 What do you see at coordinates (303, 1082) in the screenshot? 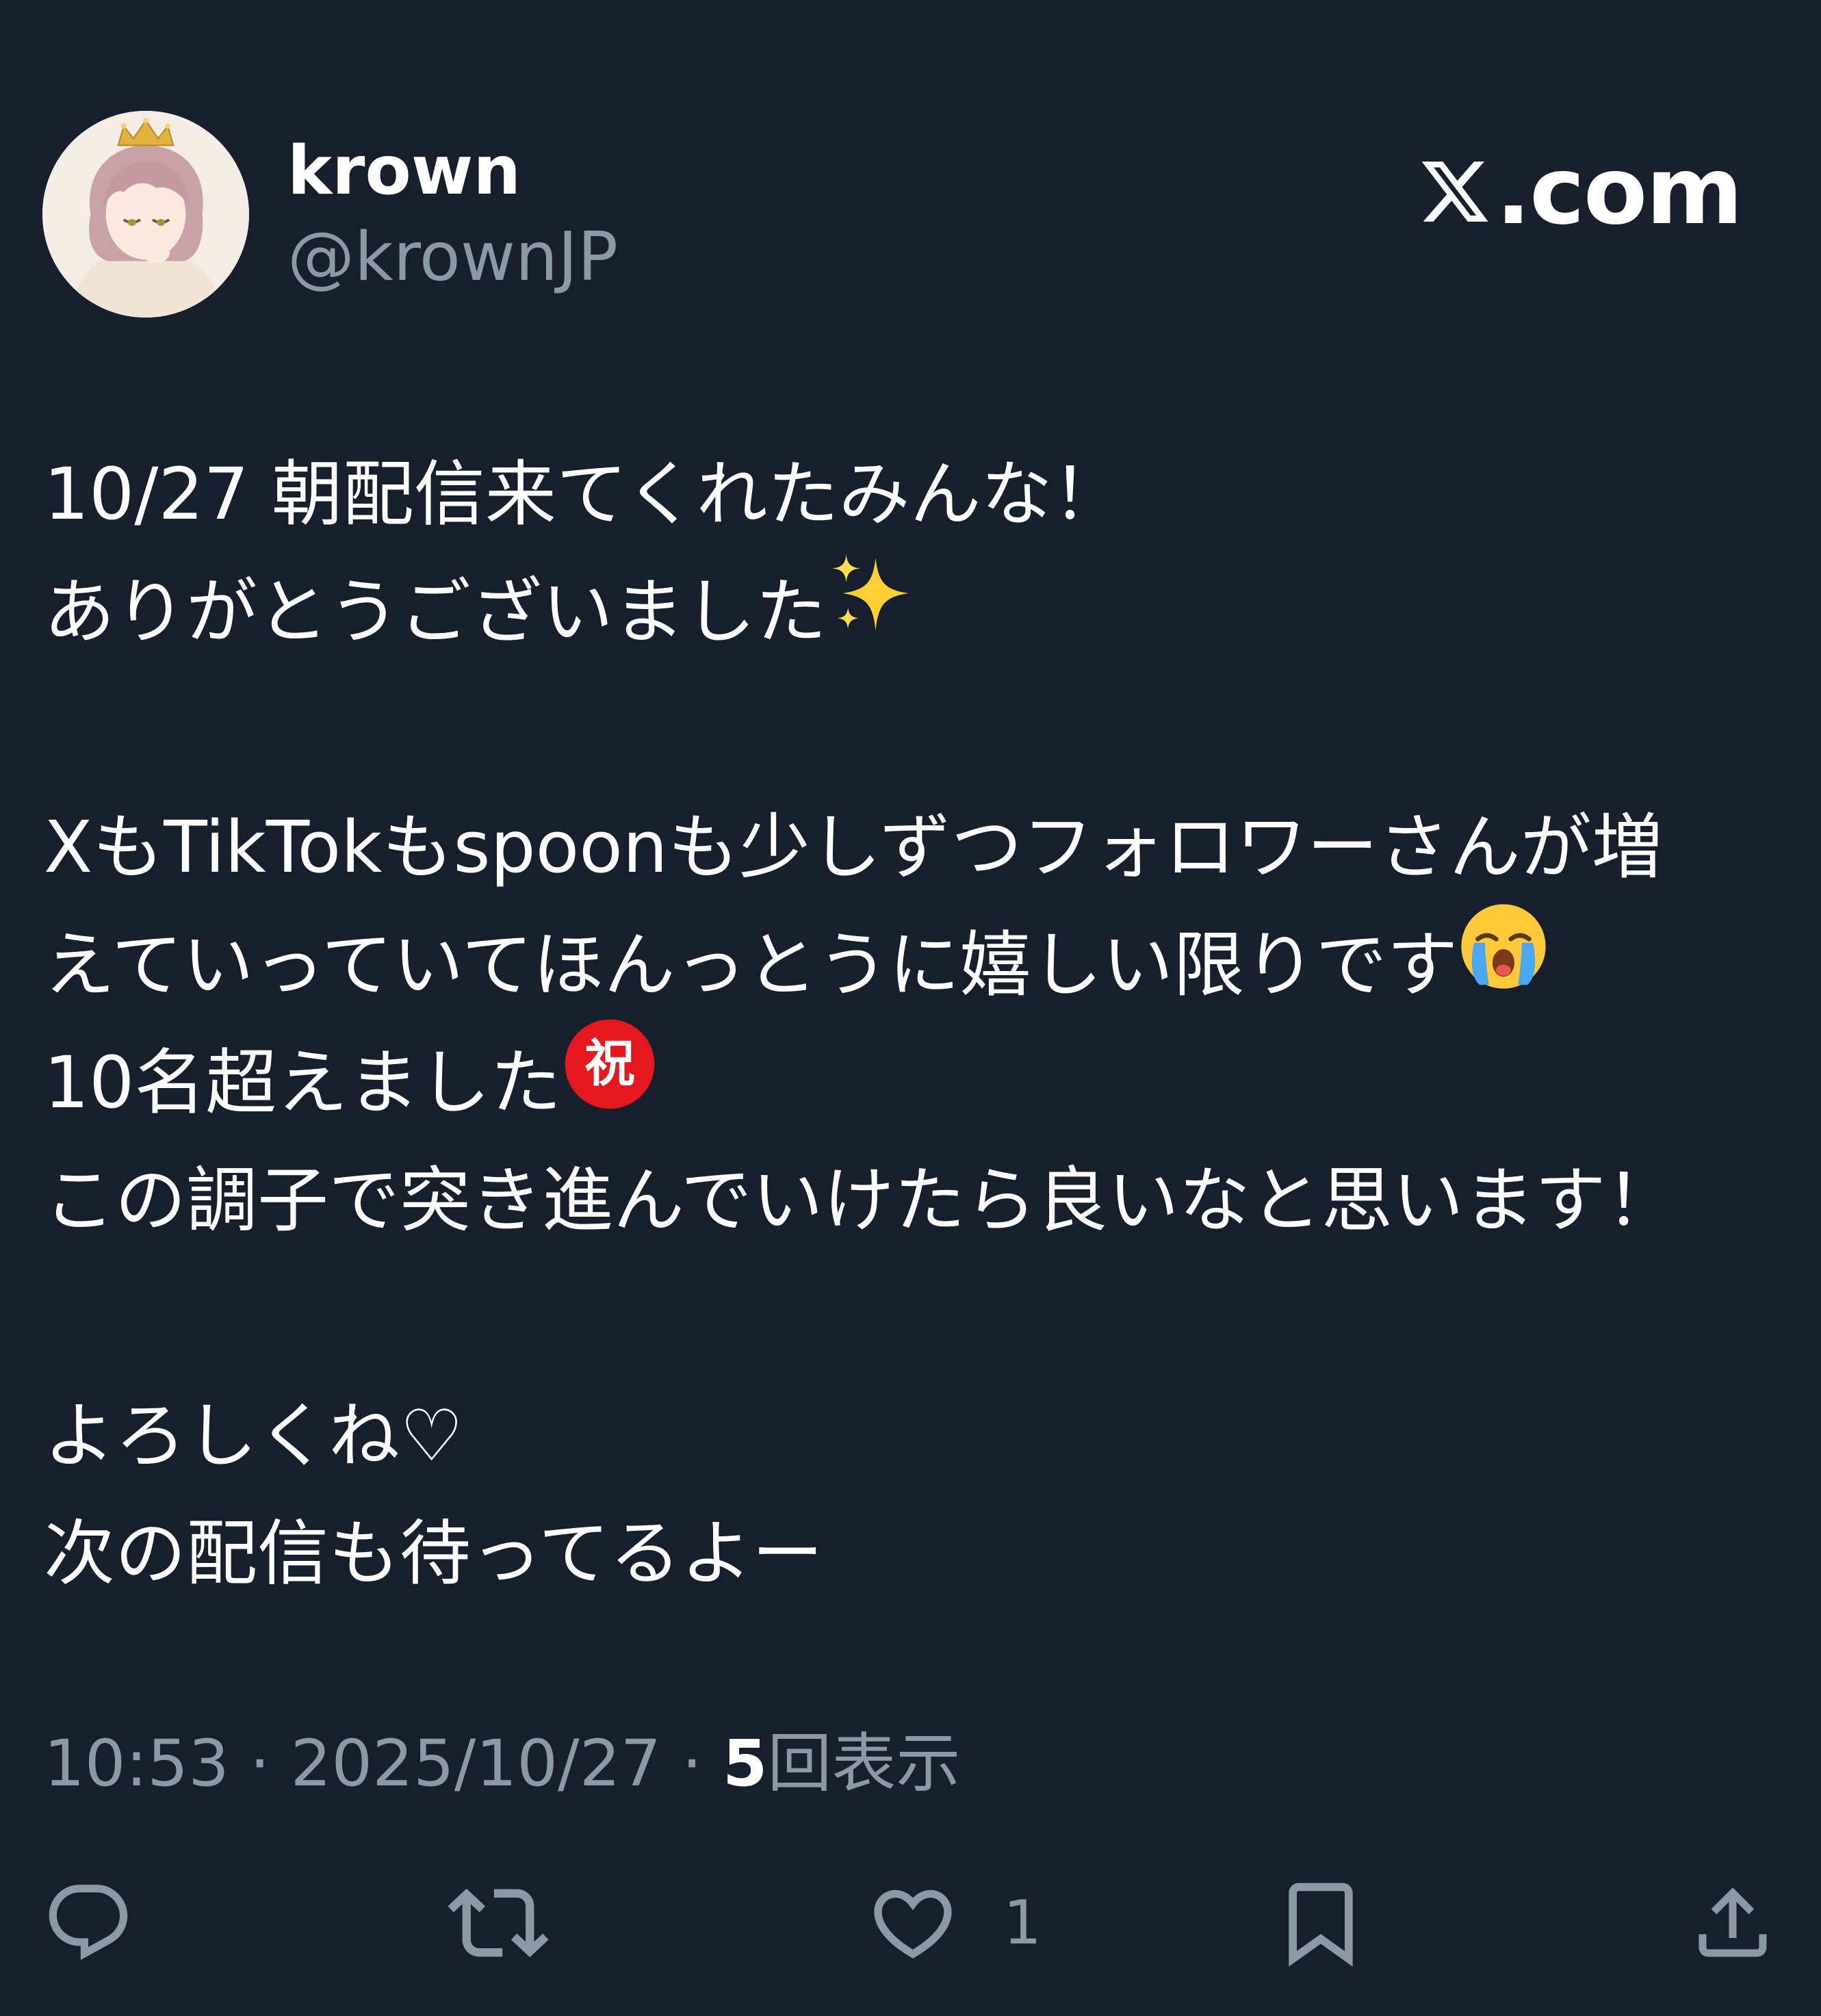
I see `tweet-line-text: 10名超えました` at bounding box center [303, 1082].